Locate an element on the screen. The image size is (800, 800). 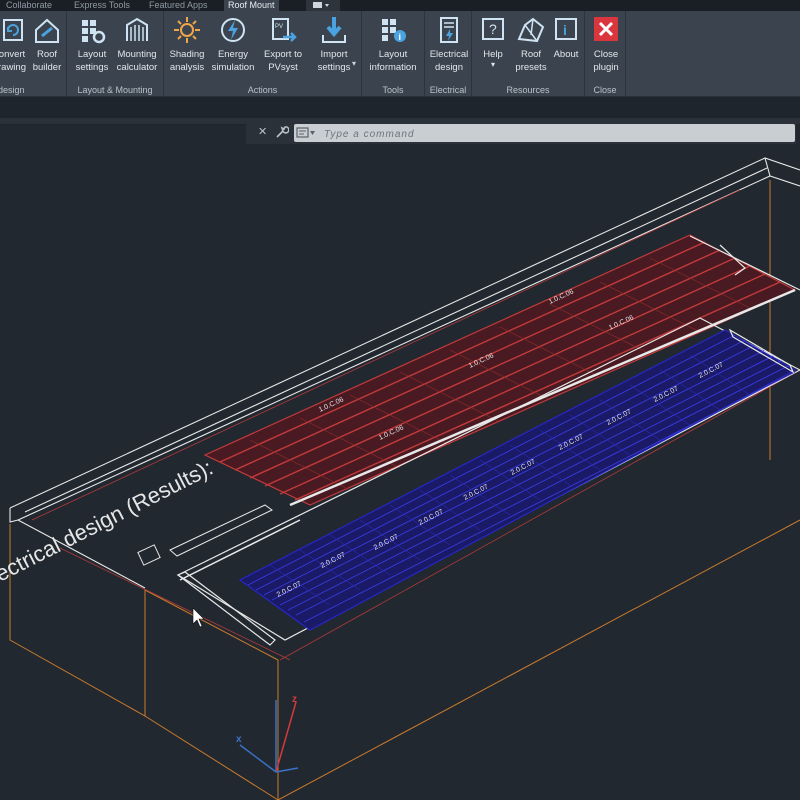
house-icon is located at coordinates (47, 30).